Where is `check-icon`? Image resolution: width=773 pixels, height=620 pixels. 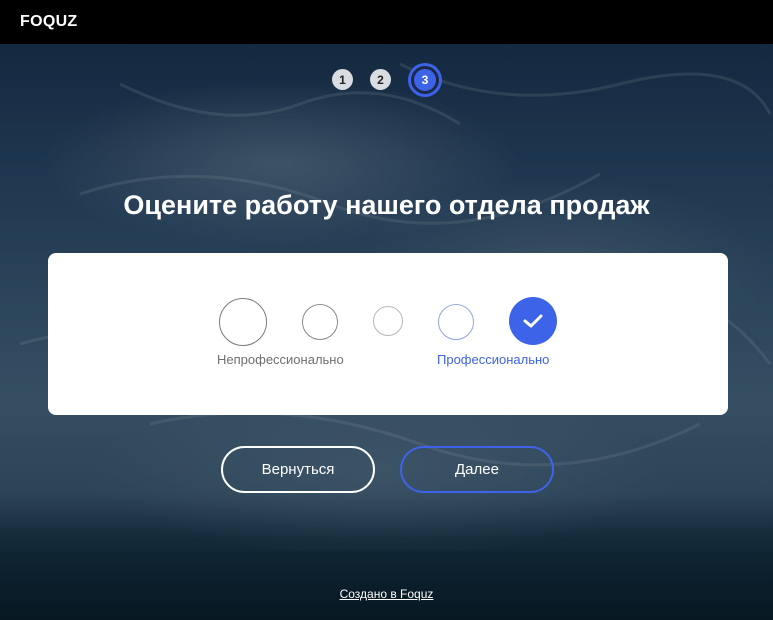 check-icon is located at coordinates (533, 321).